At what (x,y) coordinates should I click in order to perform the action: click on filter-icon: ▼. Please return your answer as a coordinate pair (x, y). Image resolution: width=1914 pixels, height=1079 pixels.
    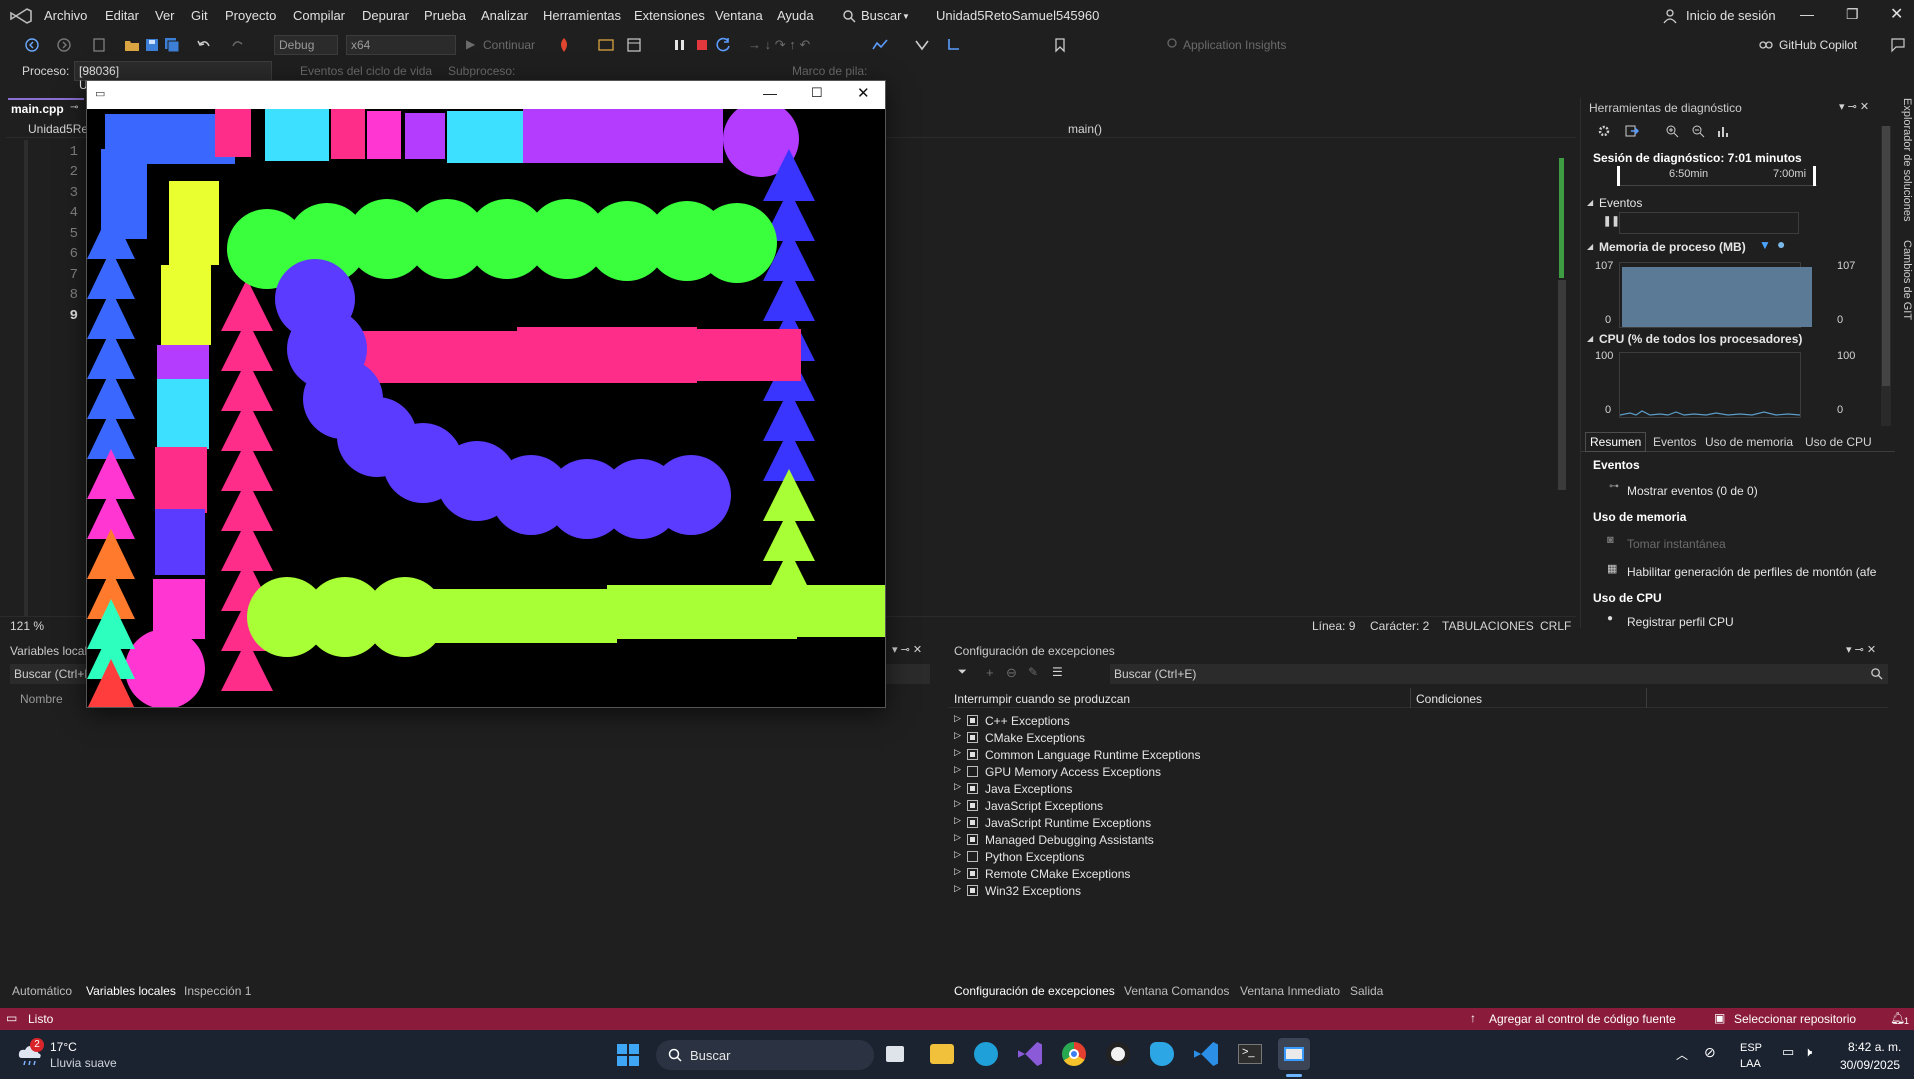
    Looking at the image, I should click on (1765, 245).